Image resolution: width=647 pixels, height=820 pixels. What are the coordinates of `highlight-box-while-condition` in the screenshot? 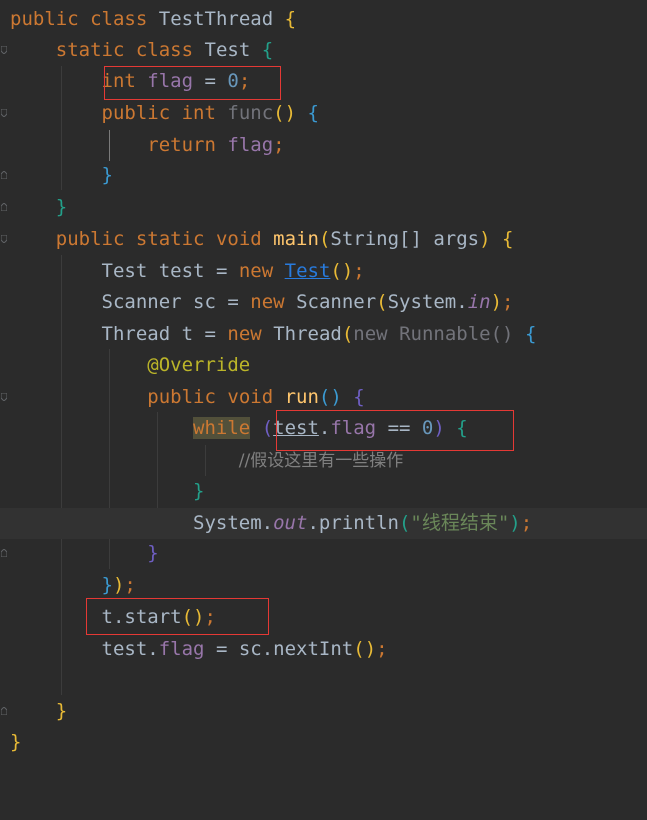 It's located at (395, 430).